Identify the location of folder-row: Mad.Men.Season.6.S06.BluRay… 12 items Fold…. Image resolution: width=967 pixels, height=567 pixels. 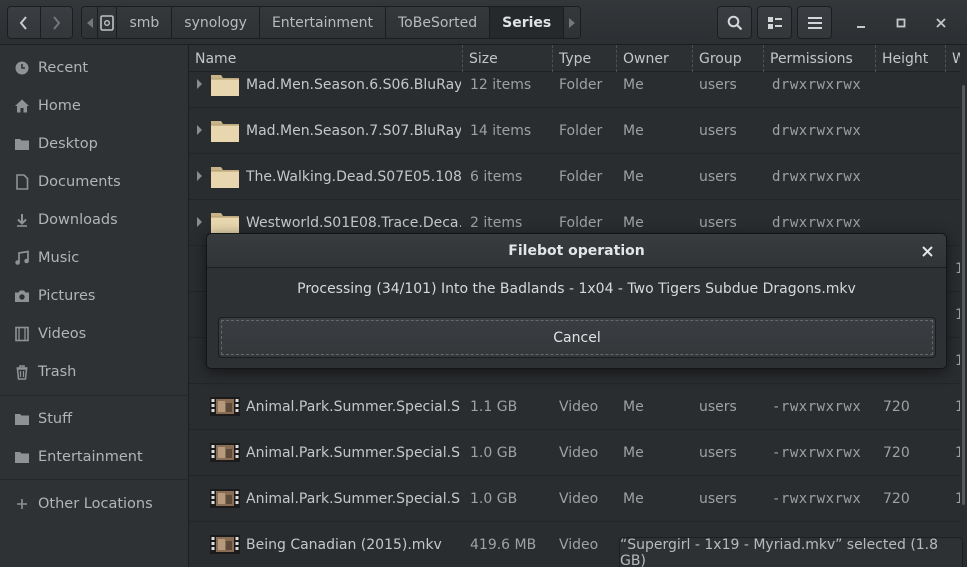
(578, 85).